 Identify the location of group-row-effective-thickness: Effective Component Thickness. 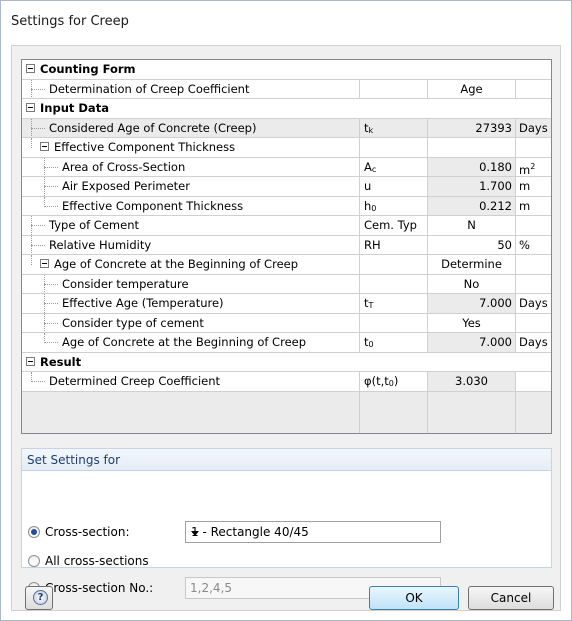
(286, 148).